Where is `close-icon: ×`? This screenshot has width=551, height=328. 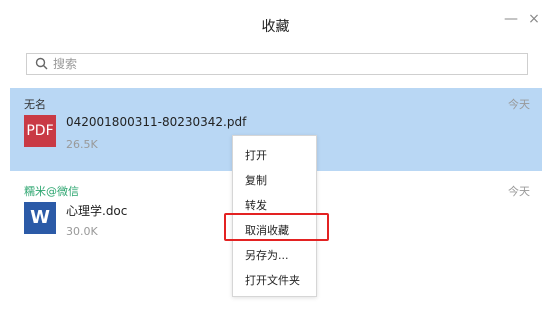
close-icon: × is located at coordinates (534, 19).